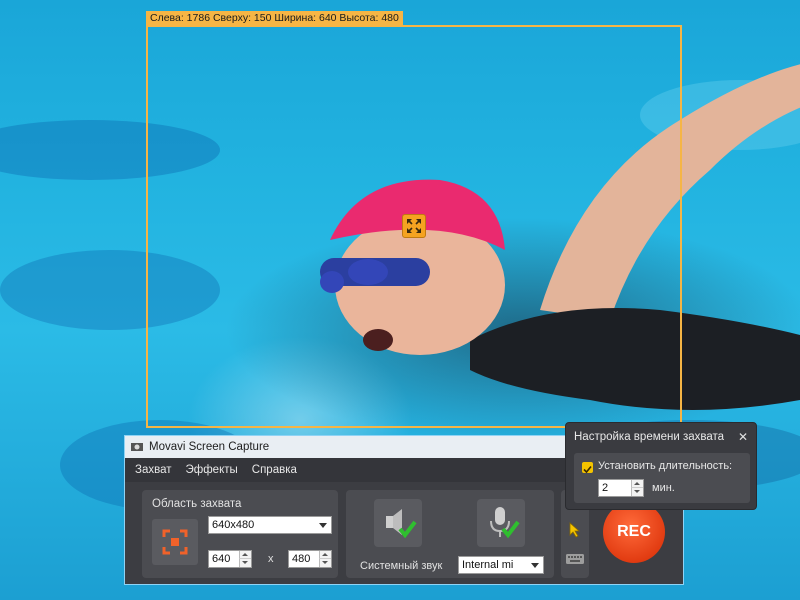 The height and width of the screenshot is (600, 800). I want to click on menu-item-capture: Захват, so click(153, 470).